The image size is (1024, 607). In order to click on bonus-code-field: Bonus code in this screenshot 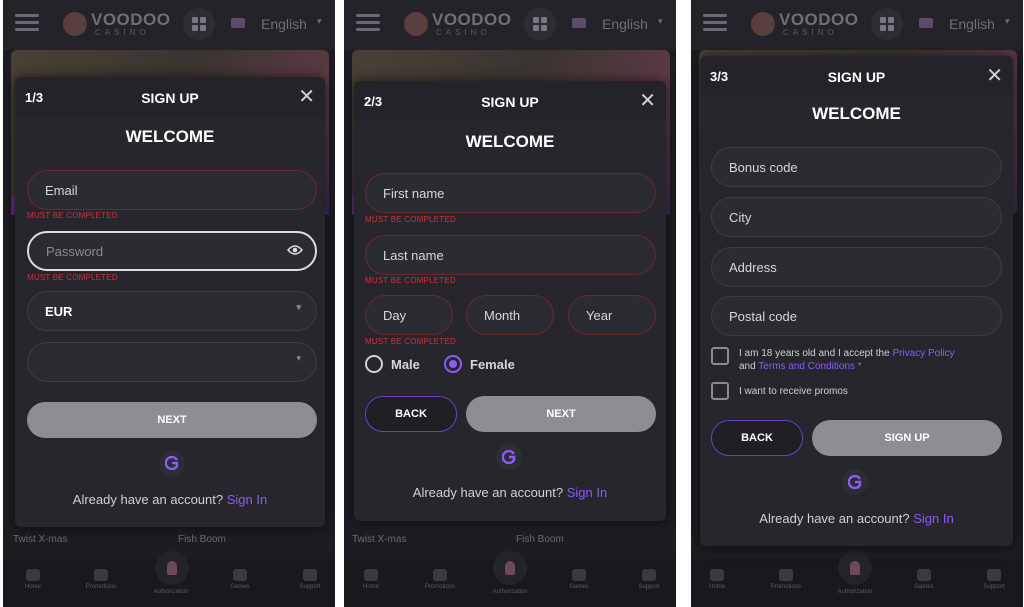, I will do `click(856, 167)`.